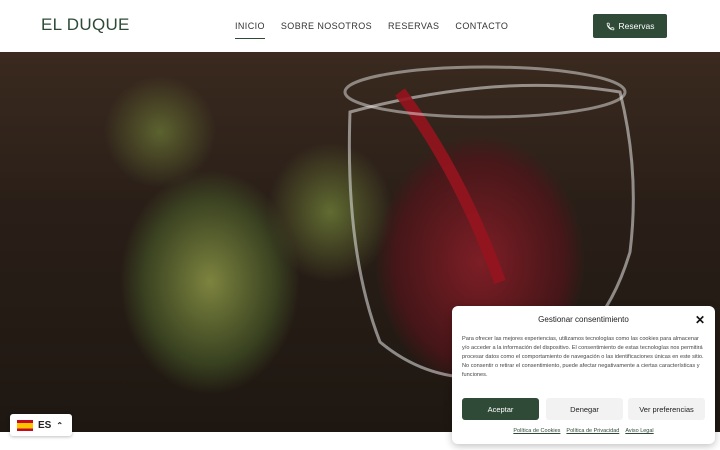 This screenshot has width=720, height=450. I want to click on language-switcher: ES ⌃, so click(41, 425).